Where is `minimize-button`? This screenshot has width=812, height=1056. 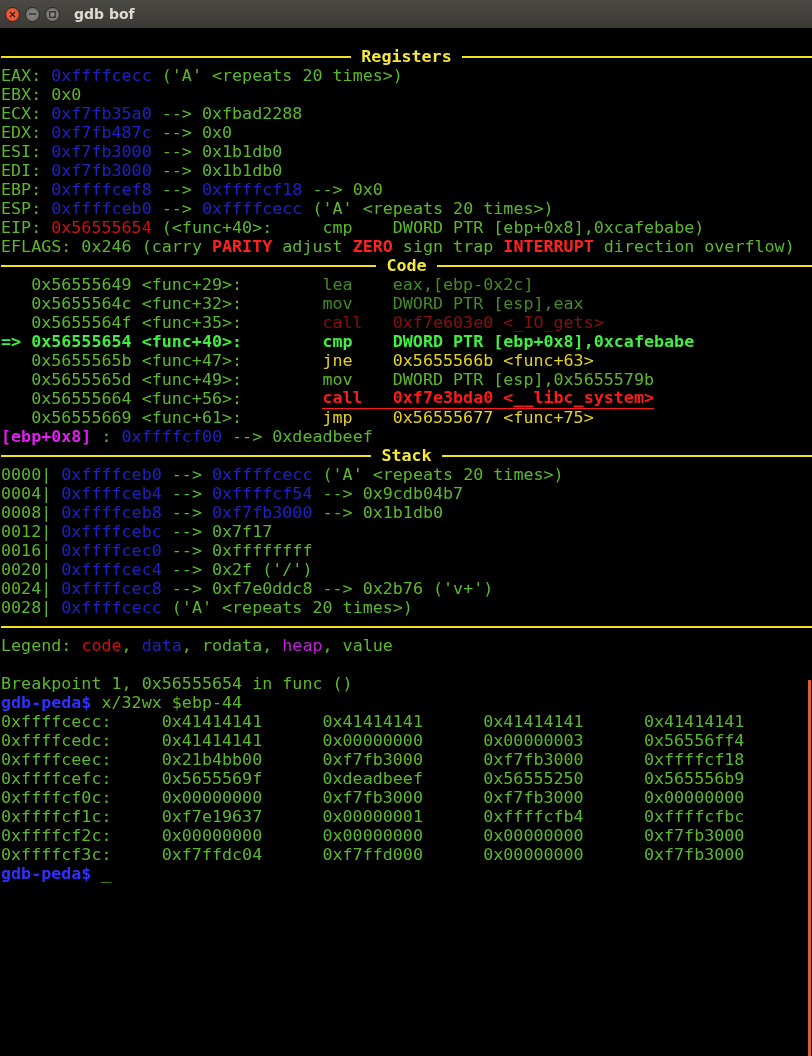 minimize-button is located at coordinates (32, 14).